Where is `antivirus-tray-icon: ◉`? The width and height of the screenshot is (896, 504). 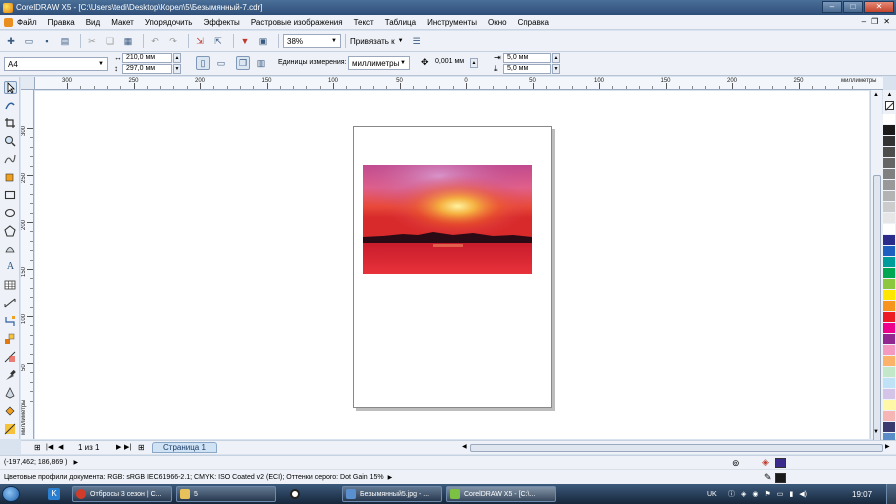
antivirus-tray-icon: ◉ is located at coordinates (755, 494).